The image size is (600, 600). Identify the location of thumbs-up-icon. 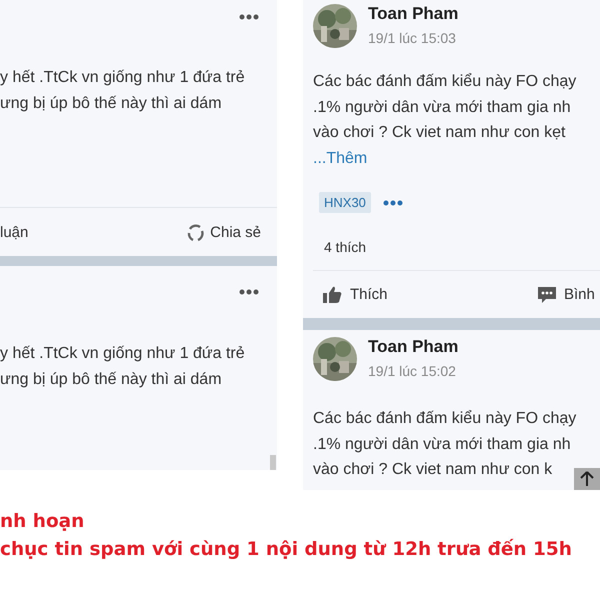
(332, 294).